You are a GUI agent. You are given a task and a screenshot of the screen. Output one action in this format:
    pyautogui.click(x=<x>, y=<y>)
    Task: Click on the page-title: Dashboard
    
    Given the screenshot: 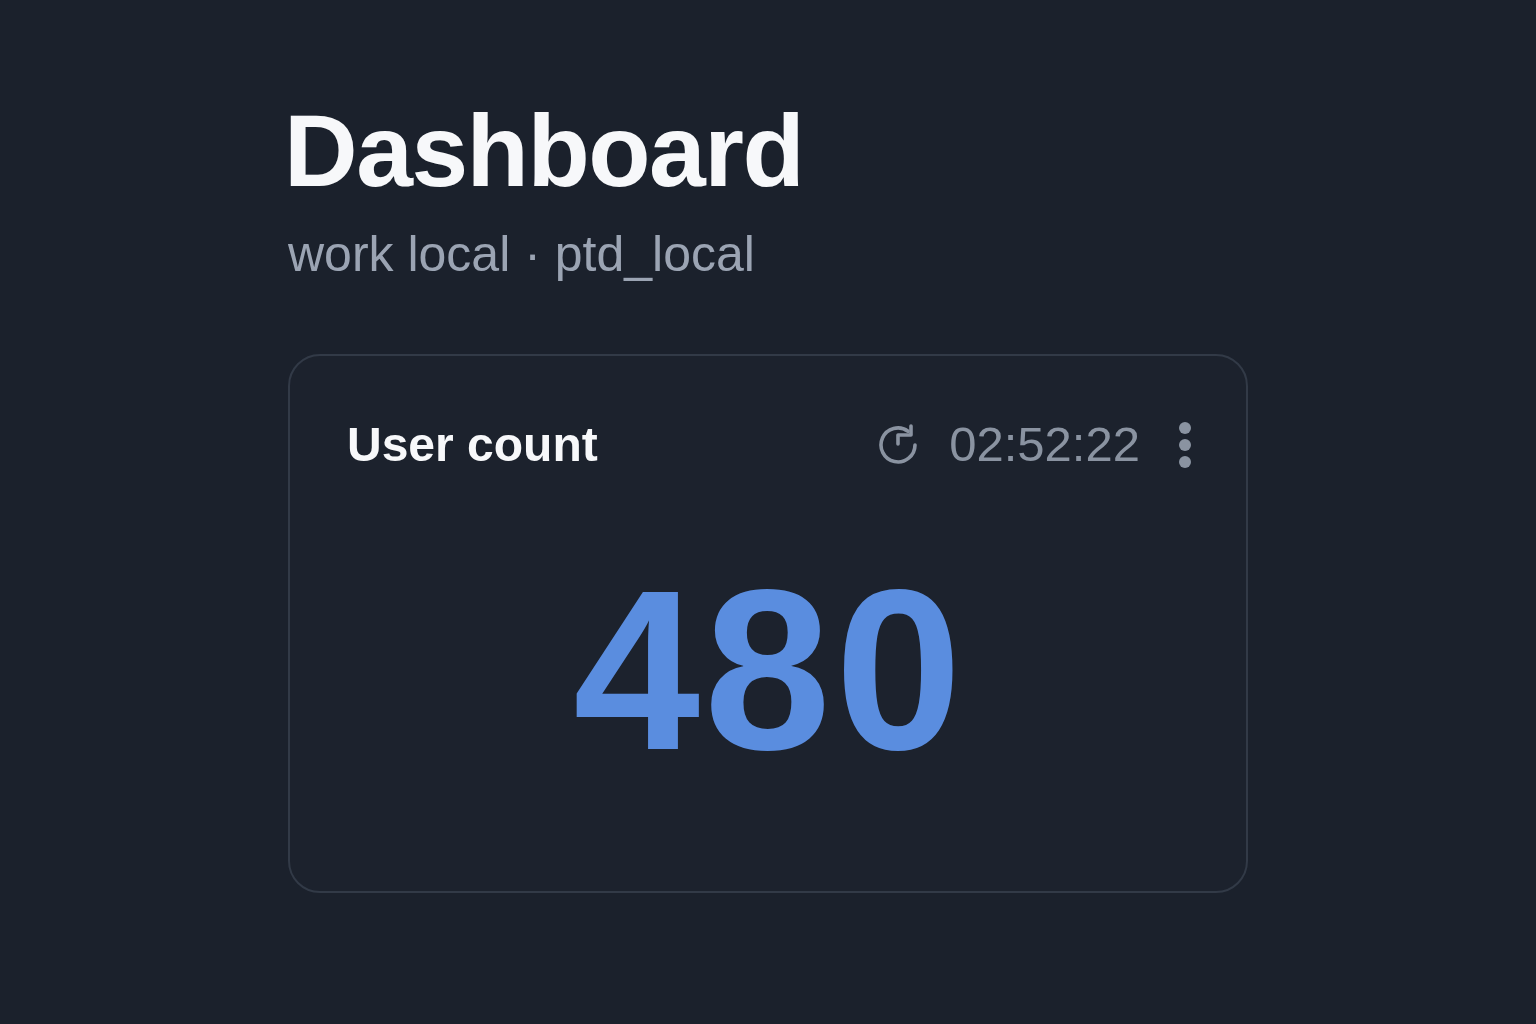 What is the action you would take?
    pyautogui.click(x=544, y=151)
    